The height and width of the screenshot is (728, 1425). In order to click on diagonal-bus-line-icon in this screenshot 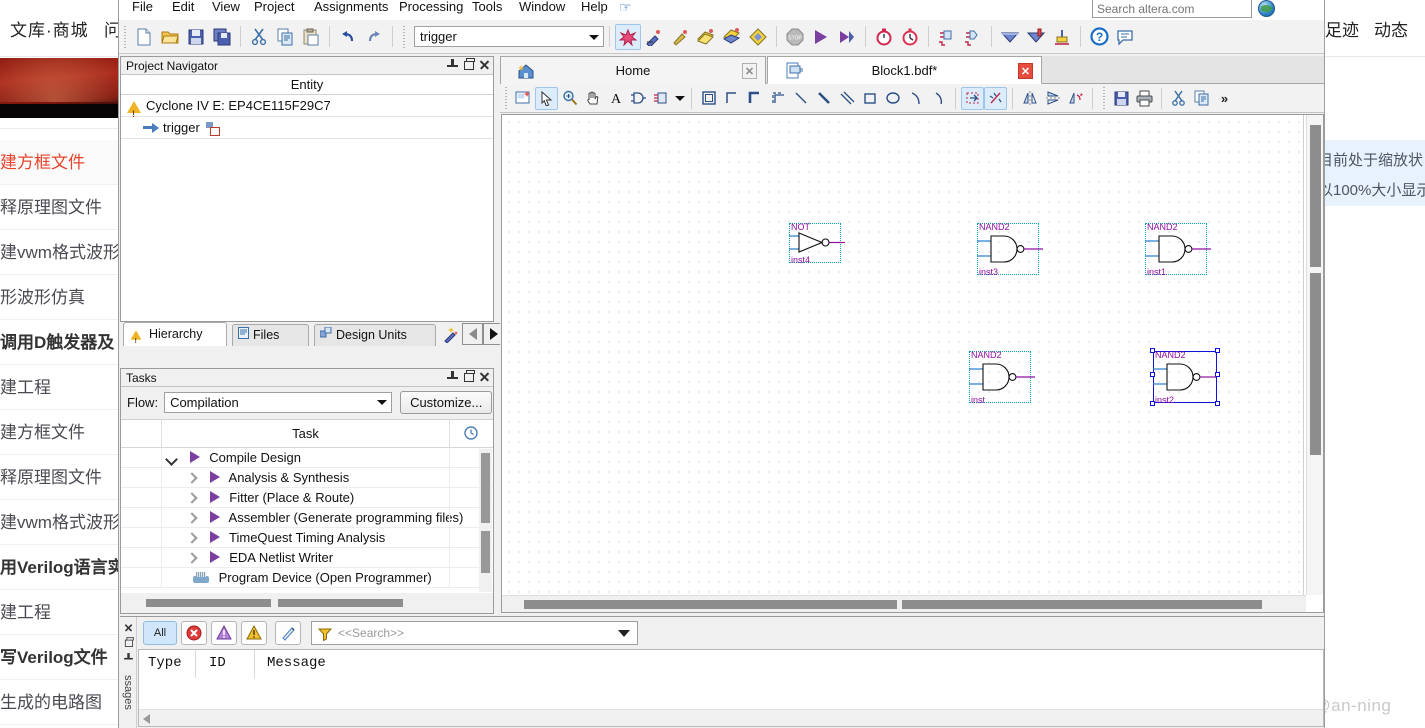, I will do `click(823, 98)`.